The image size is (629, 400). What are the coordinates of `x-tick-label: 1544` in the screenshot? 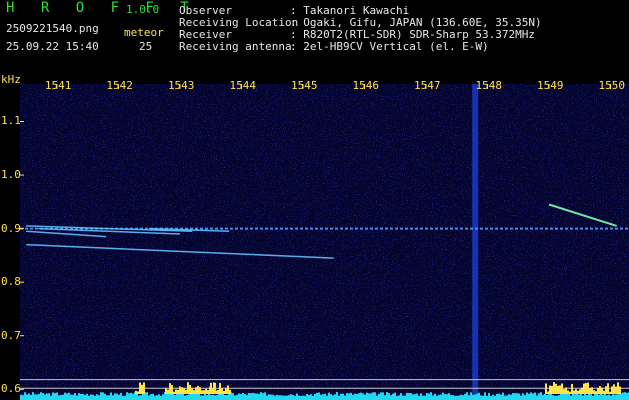 It's located at (242, 85).